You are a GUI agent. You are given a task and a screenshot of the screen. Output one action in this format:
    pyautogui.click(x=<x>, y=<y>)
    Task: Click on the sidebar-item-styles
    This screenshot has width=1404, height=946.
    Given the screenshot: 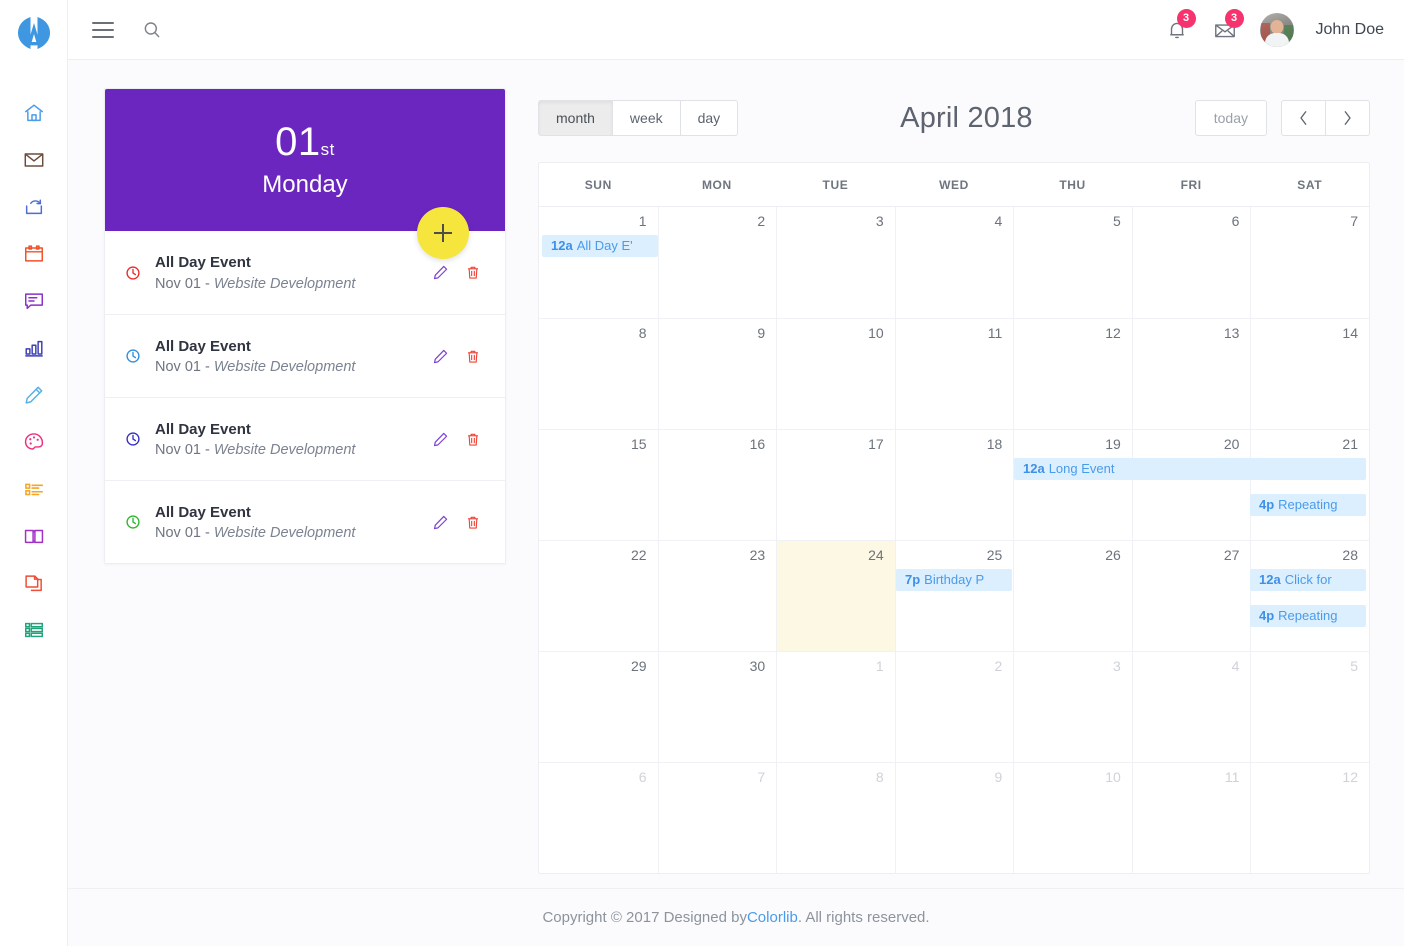 What is the action you would take?
    pyautogui.click(x=34, y=442)
    